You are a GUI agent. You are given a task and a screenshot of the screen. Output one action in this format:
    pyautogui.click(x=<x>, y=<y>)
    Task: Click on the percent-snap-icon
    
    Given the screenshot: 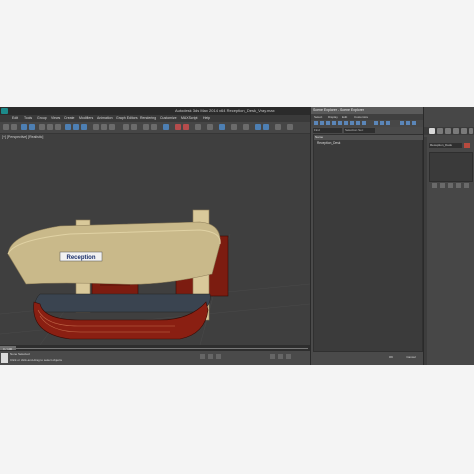 What is the action you would take?
    pyautogui.click(x=112, y=127)
    